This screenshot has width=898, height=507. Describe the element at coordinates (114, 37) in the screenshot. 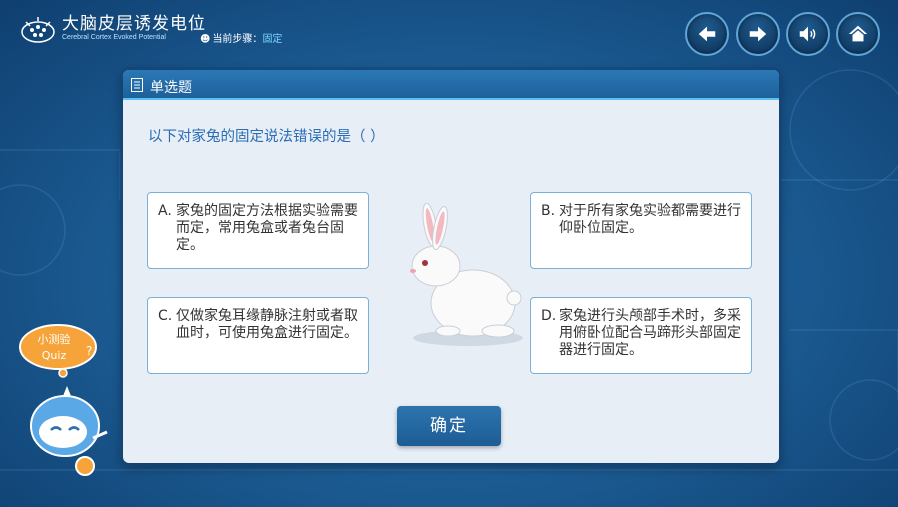

I see `app-subtitle: Cerebral Cortex Evoked Potential` at that location.